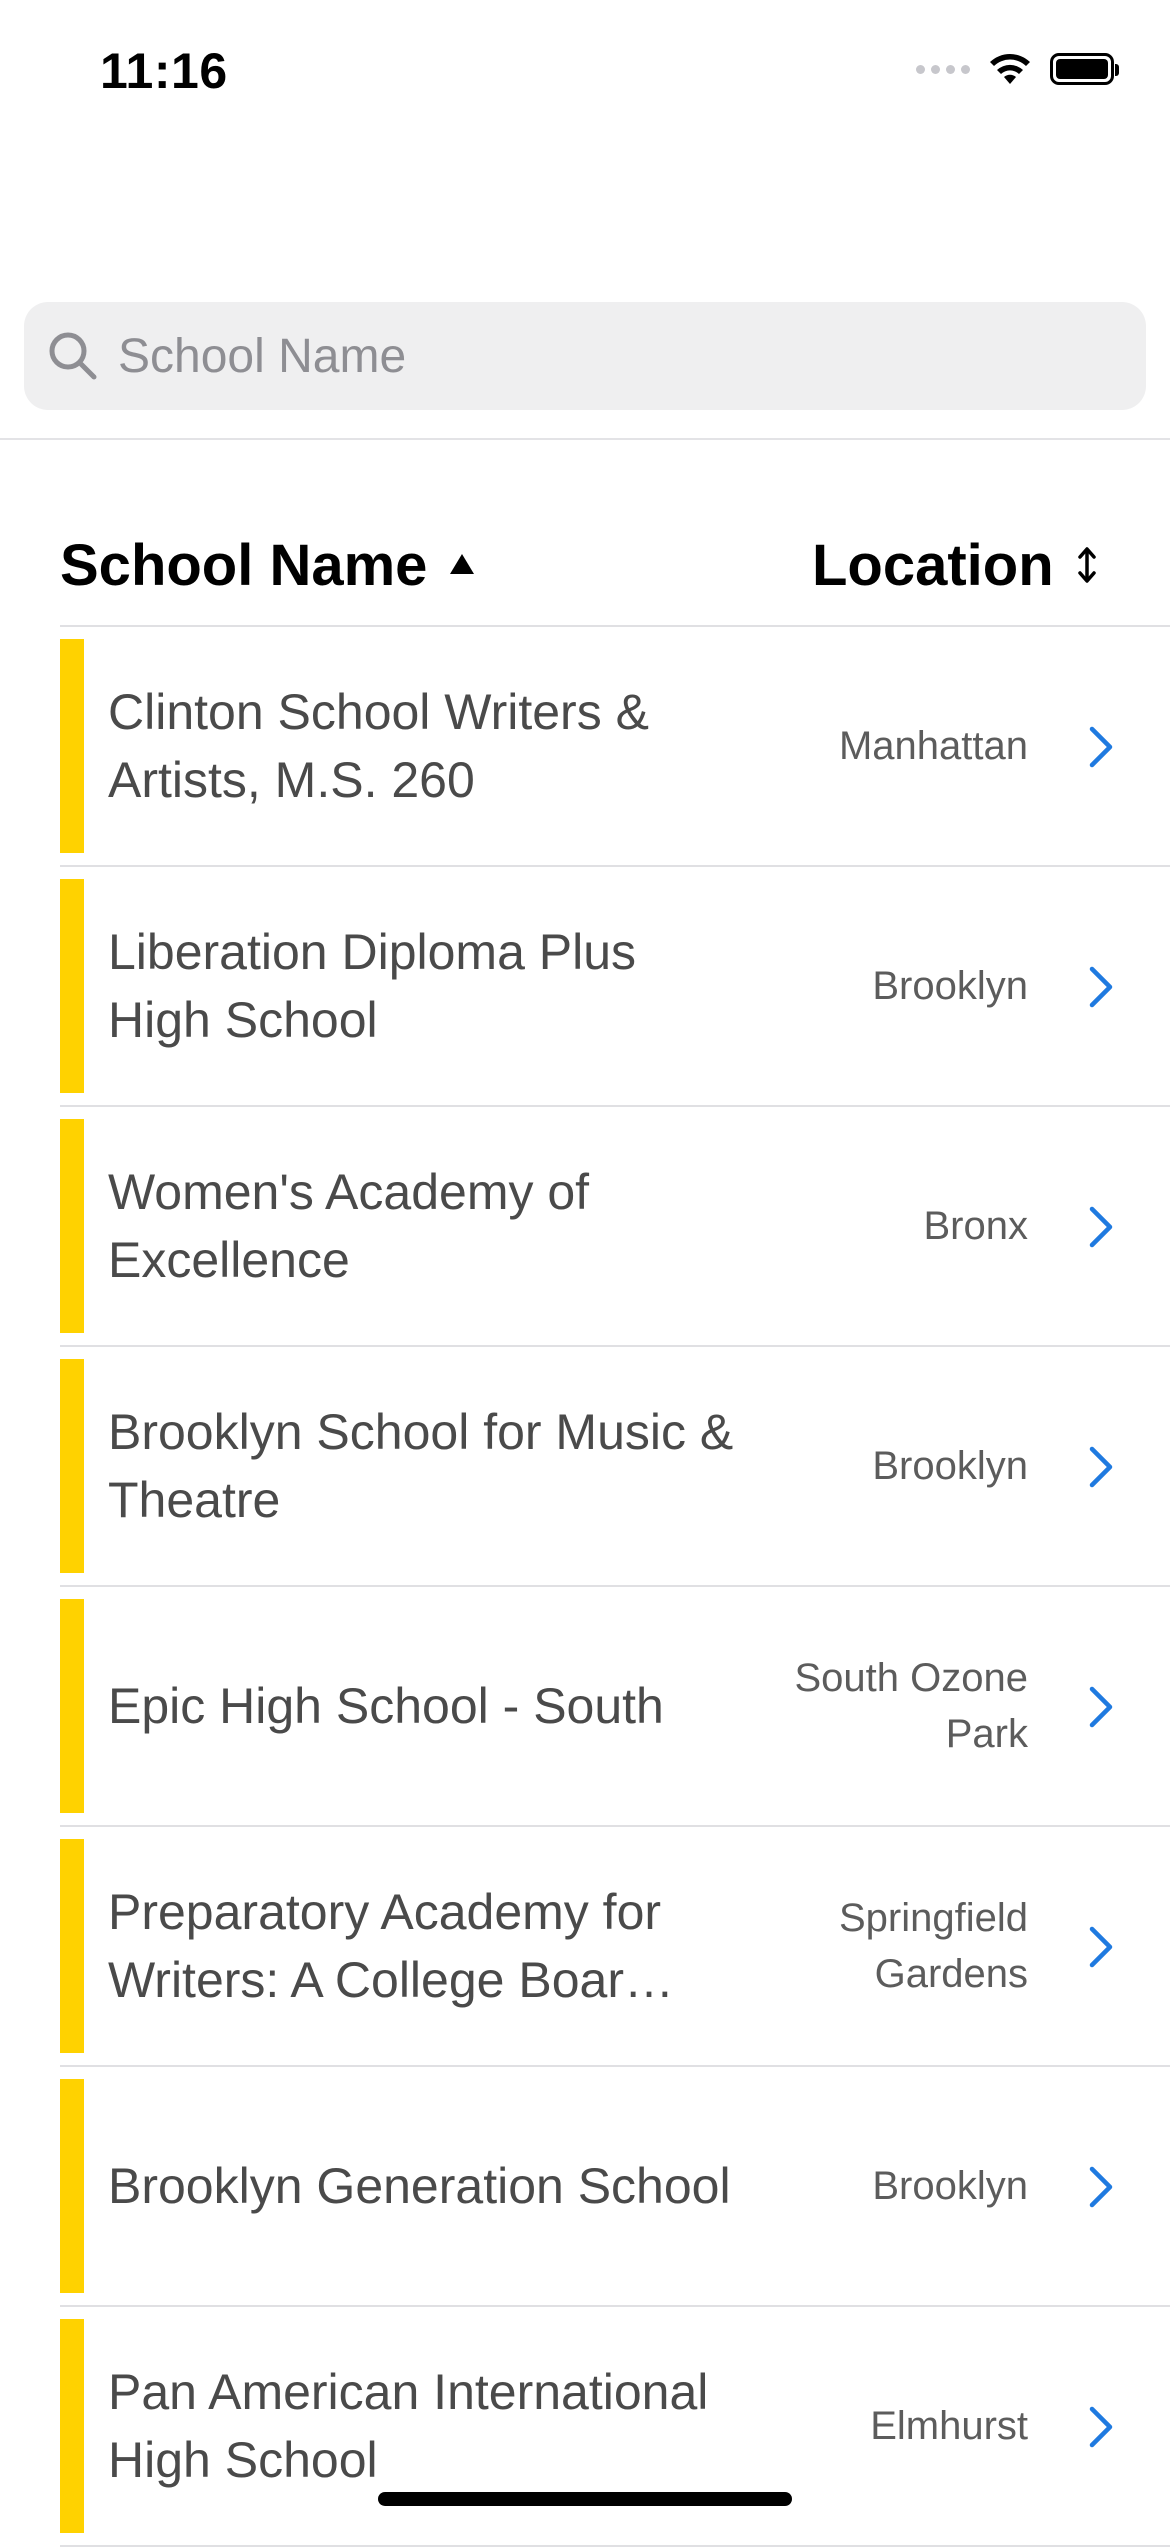  I want to click on school-name: Liberation Diploma Plus High School, so click(372, 986).